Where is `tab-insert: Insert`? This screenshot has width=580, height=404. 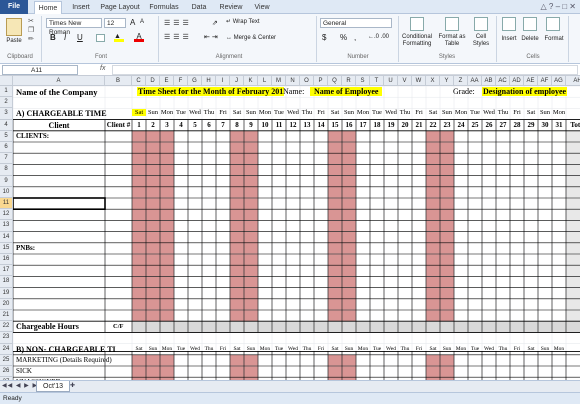 tab-insert: Insert is located at coordinates (81, 7).